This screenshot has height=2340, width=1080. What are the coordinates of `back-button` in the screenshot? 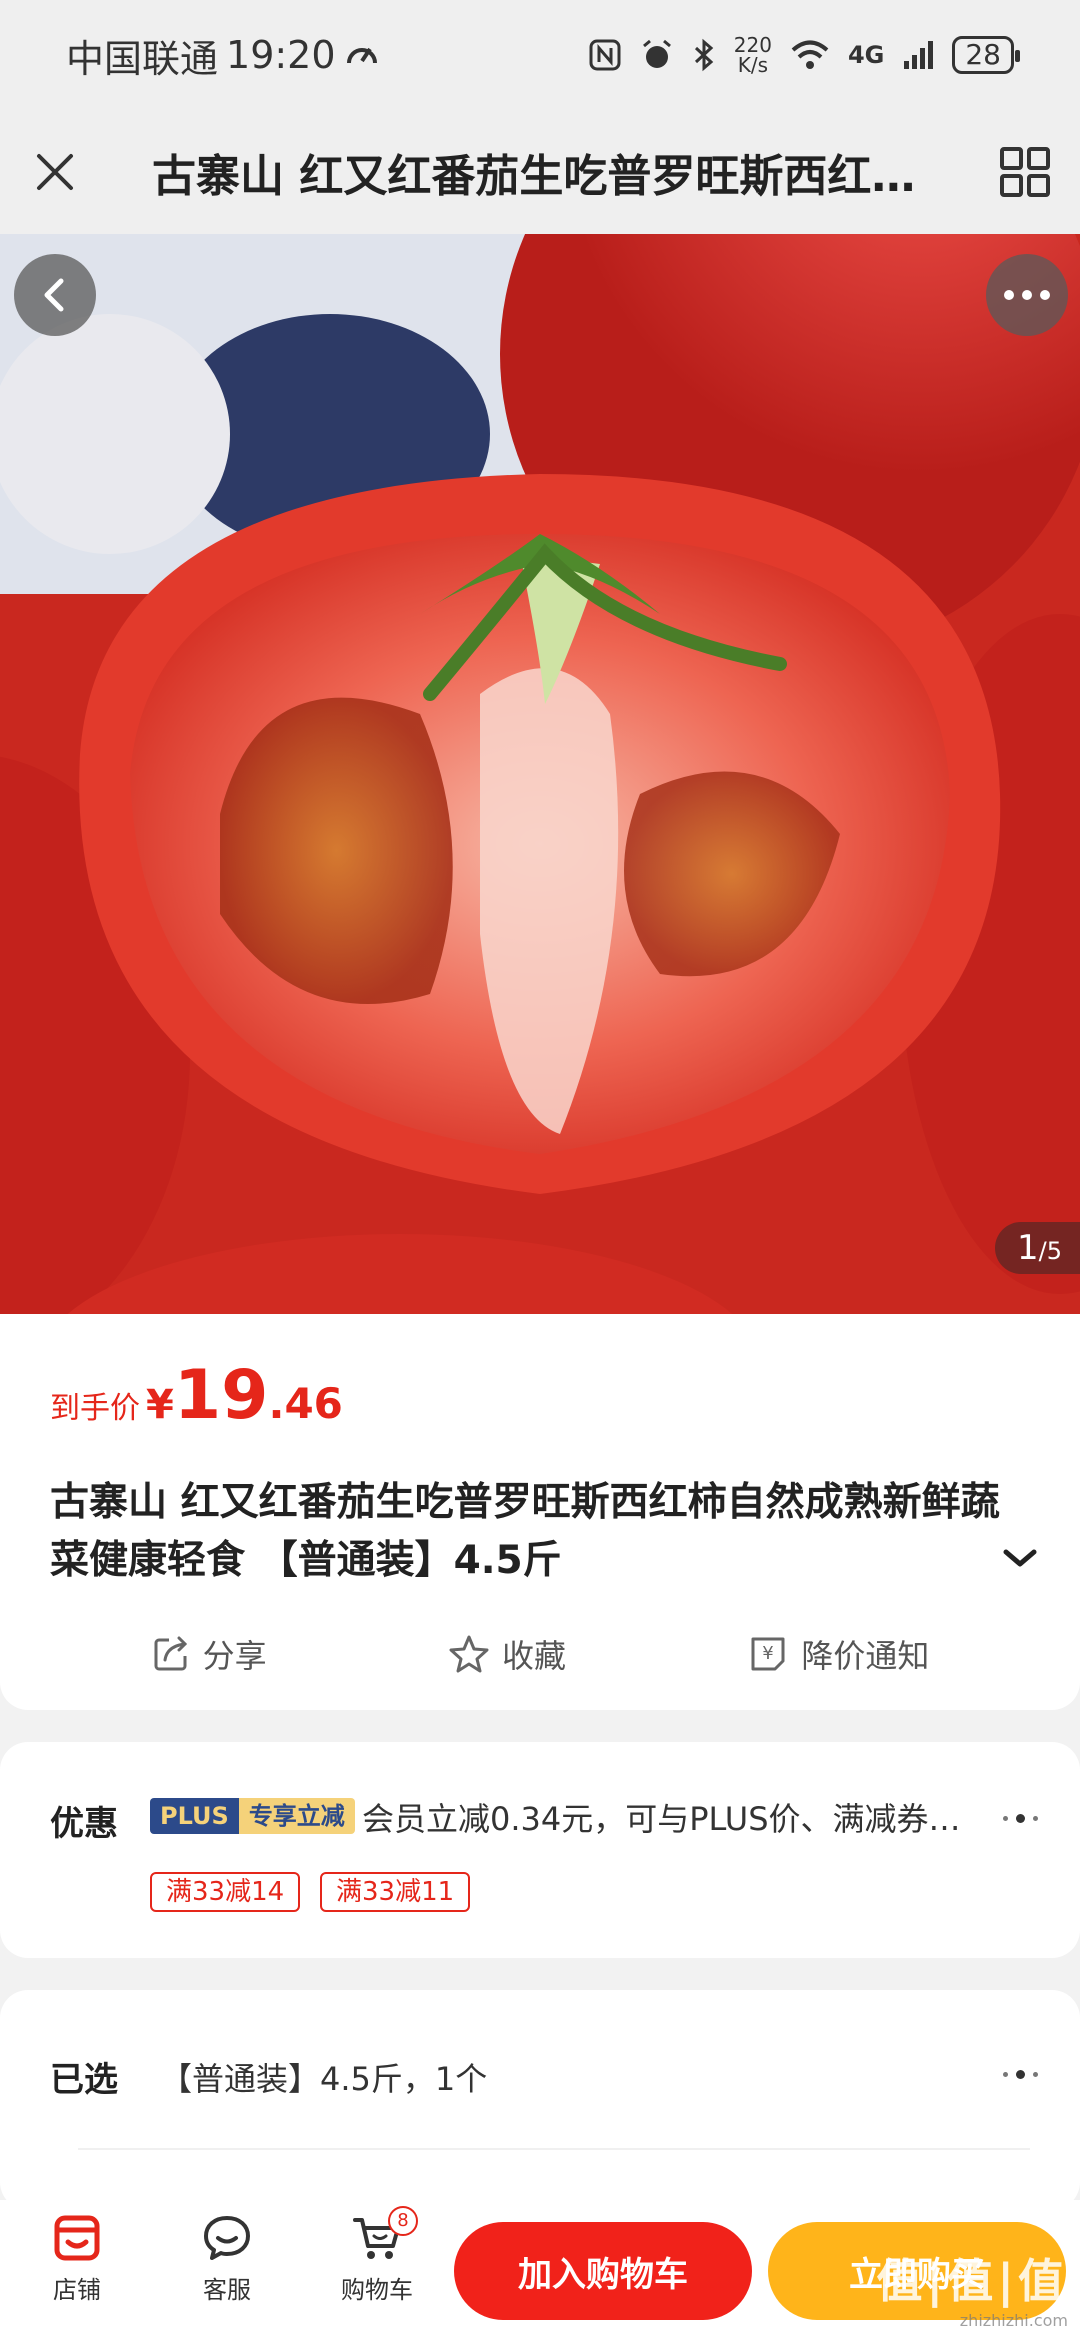 It's located at (55, 295).